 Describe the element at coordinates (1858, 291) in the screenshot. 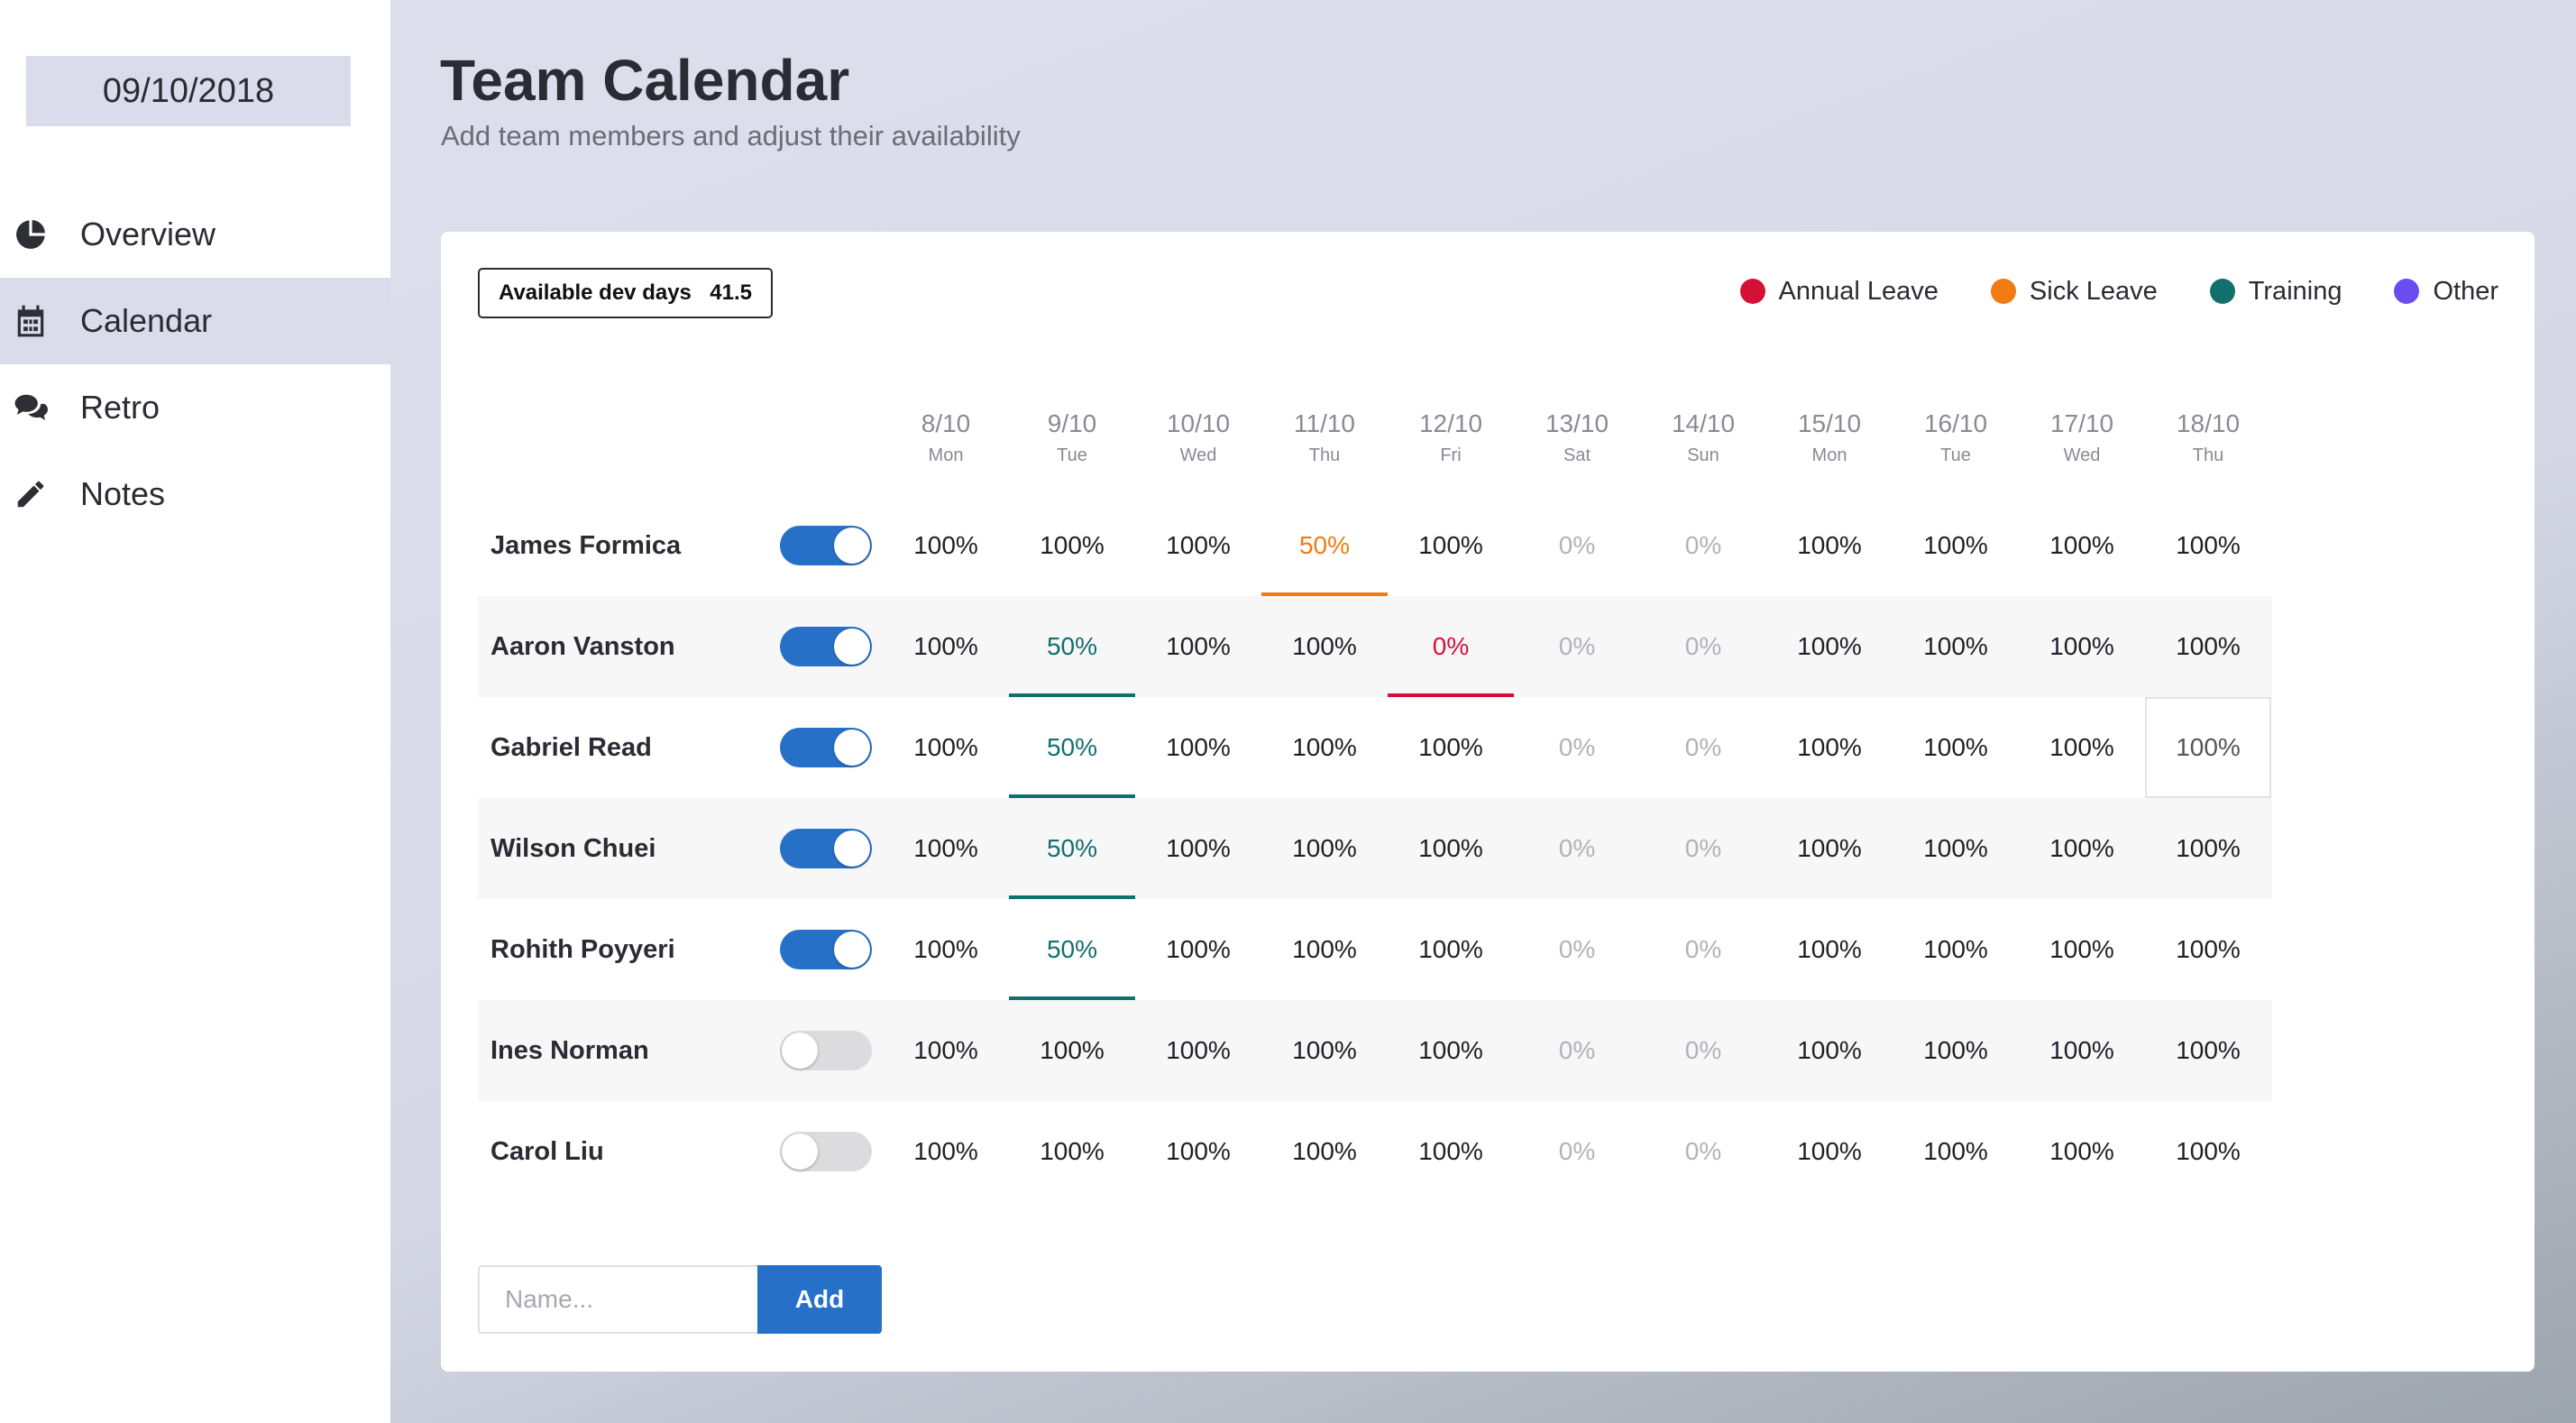

I see `legend-label: Annual Leave` at that location.